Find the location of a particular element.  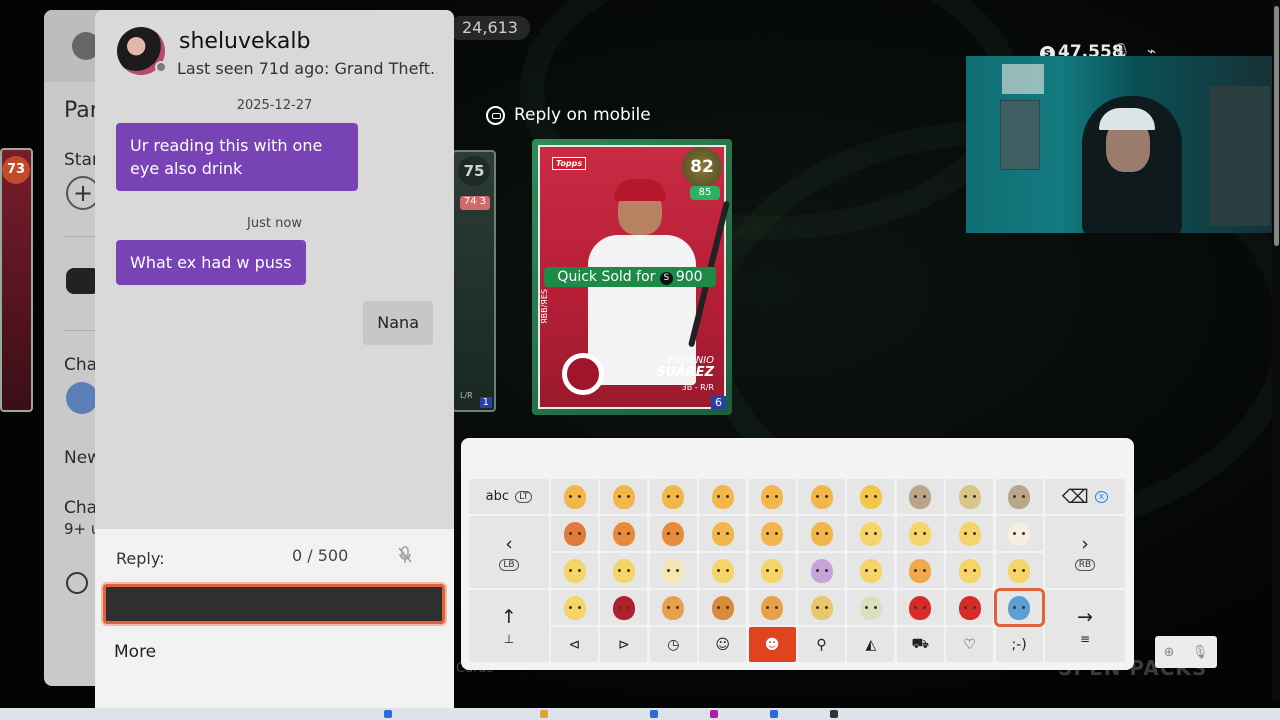

scrollbar-thumb is located at coordinates (1276, 126).